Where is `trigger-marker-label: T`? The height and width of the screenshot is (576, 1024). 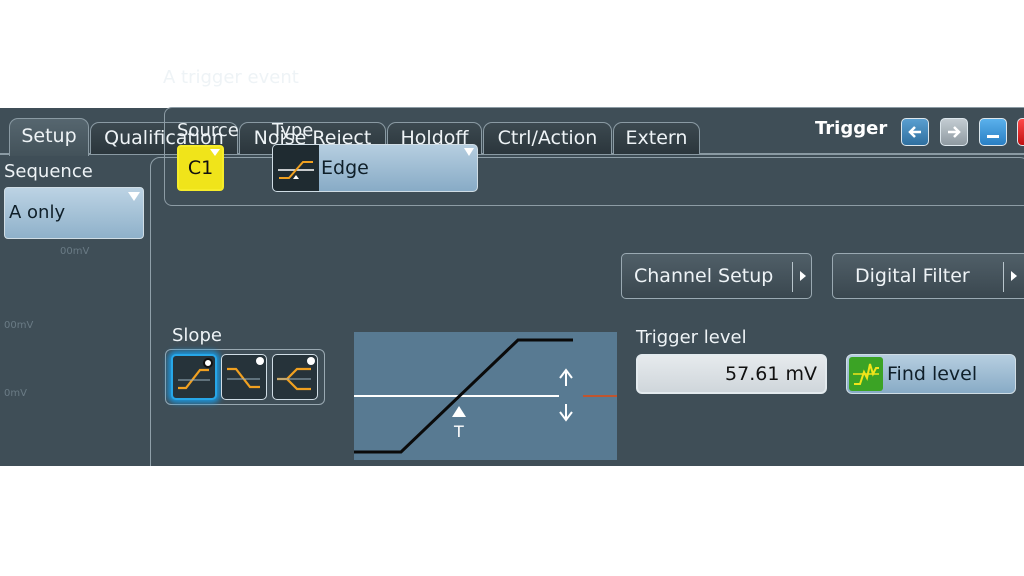
trigger-marker-label: T is located at coordinates (459, 431).